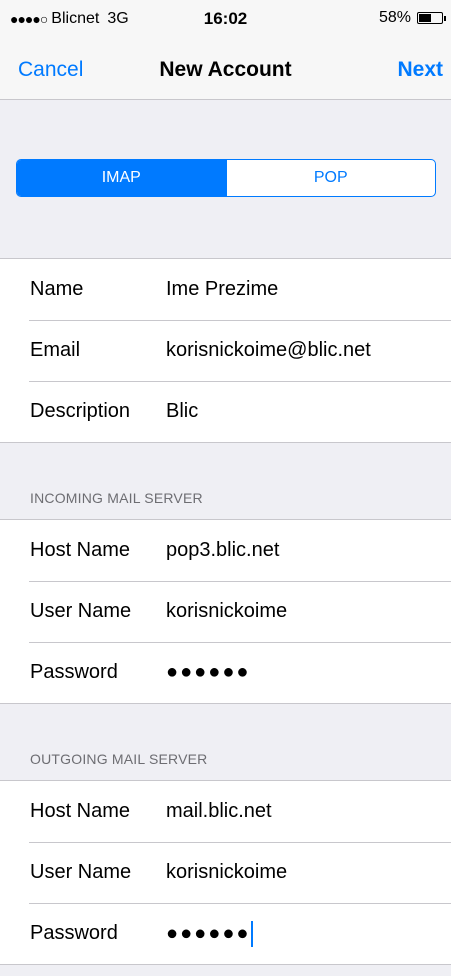 The image size is (451, 976). Describe the element at coordinates (55, 350) in the screenshot. I see `email-label: Email` at that location.